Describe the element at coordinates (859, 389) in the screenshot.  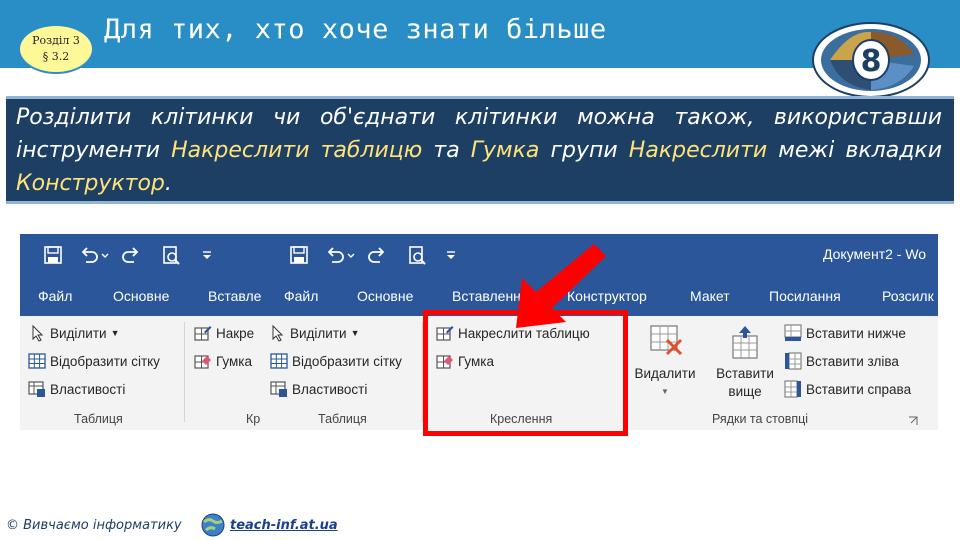
I see `insert-right-label: Вставити справа` at that location.